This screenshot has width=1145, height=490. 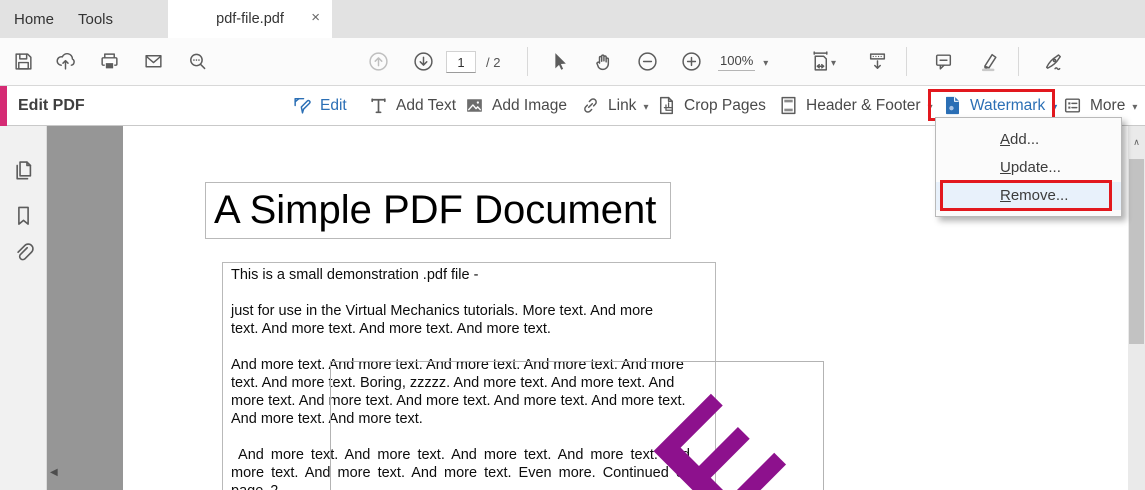 I want to click on tab-document: pdf-file.pdf ×, so click(x=250, y=19).